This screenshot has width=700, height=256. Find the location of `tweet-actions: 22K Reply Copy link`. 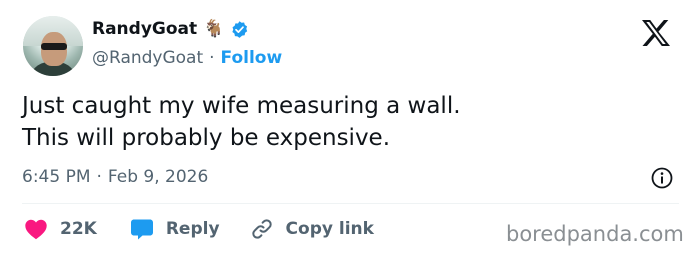

tweet-actions: 22K Reply Copy link is located at coordinates (199, 229).